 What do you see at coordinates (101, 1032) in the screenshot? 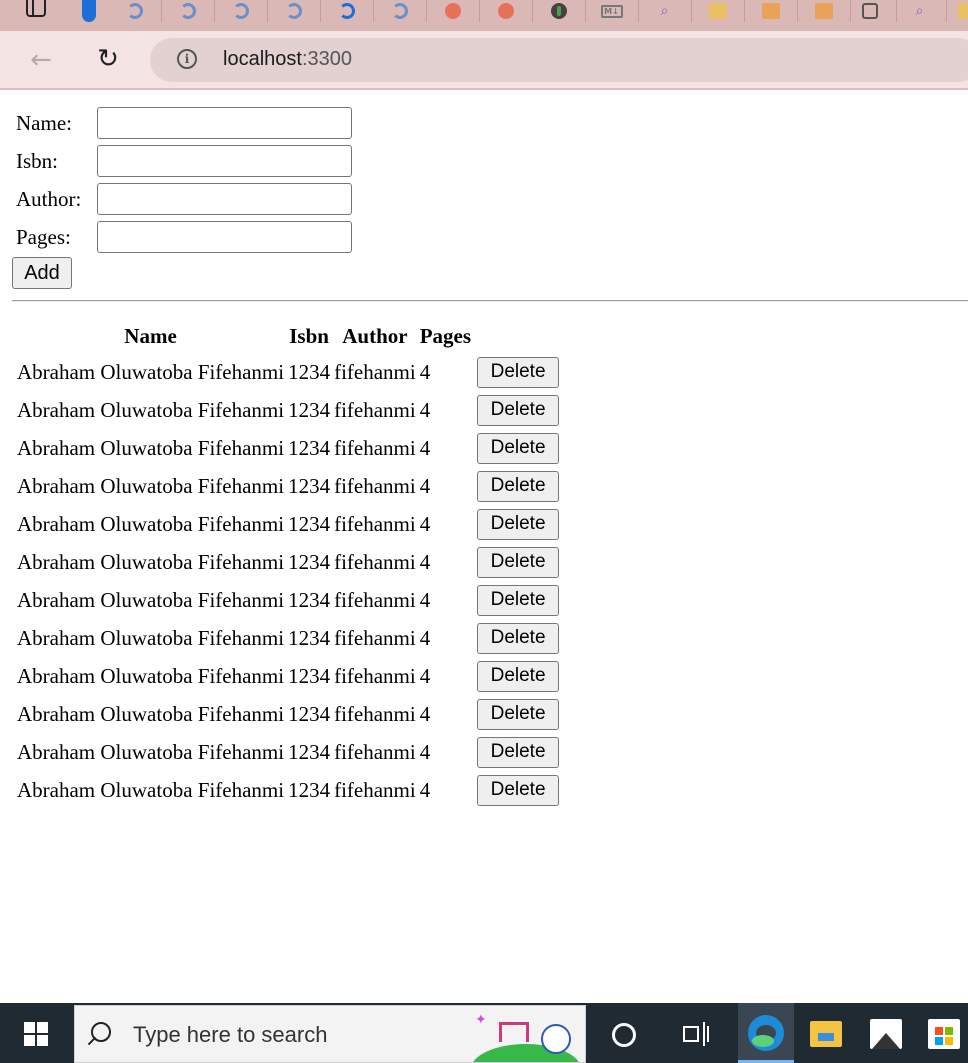
I see `search-icon` at bounding box center [101, 1032].